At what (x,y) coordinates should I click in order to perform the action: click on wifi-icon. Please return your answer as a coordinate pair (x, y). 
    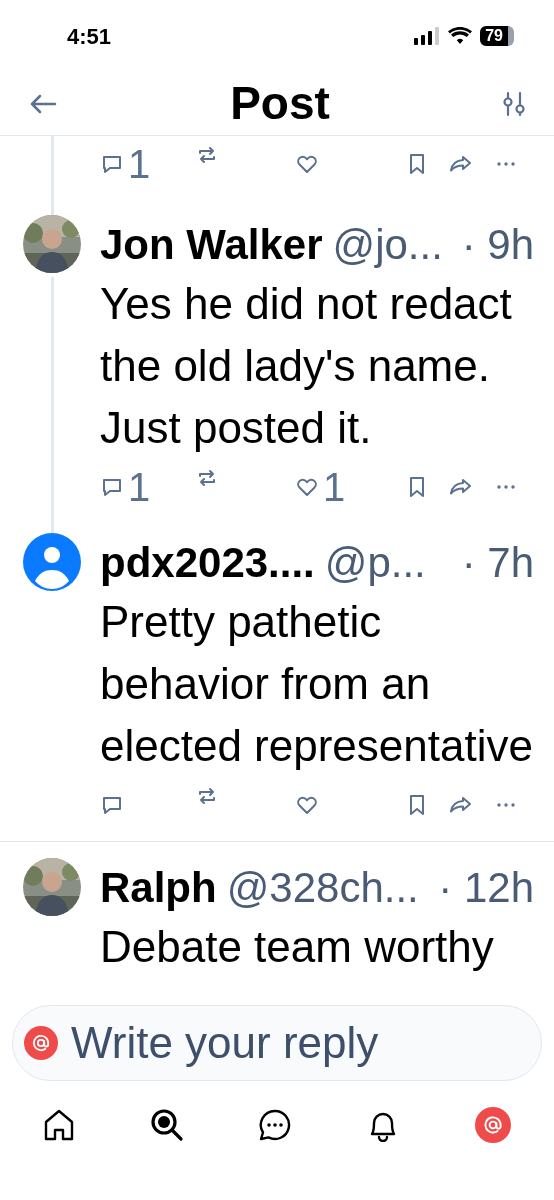
    Looking at the image, I should click on (460, 36).